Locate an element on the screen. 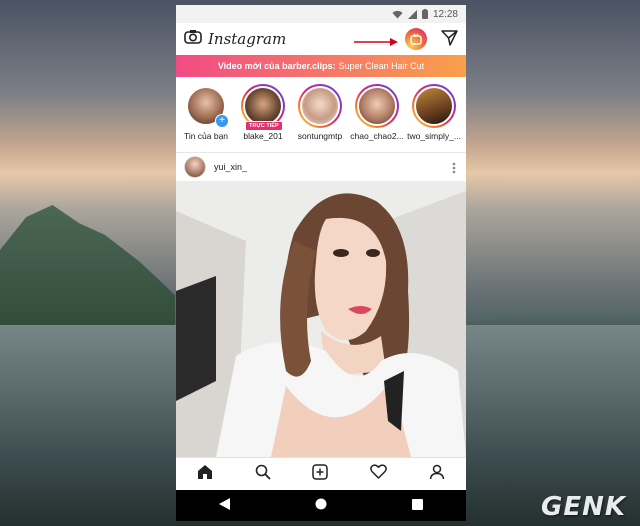 The height and width of the screenshot is (526, 640). red-arrow-annotation is located at coordinates (376, 42).